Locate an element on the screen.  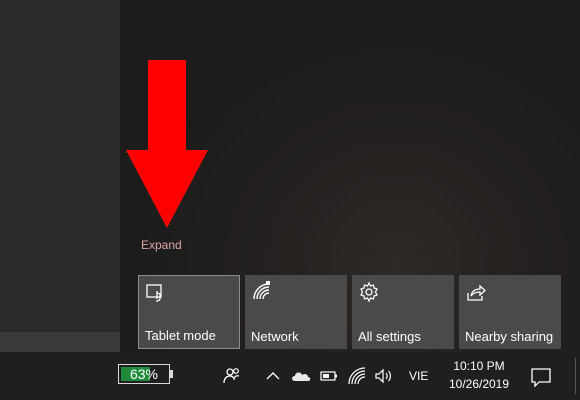
all-settings-label: All settings is located at coordinates (389, 336).